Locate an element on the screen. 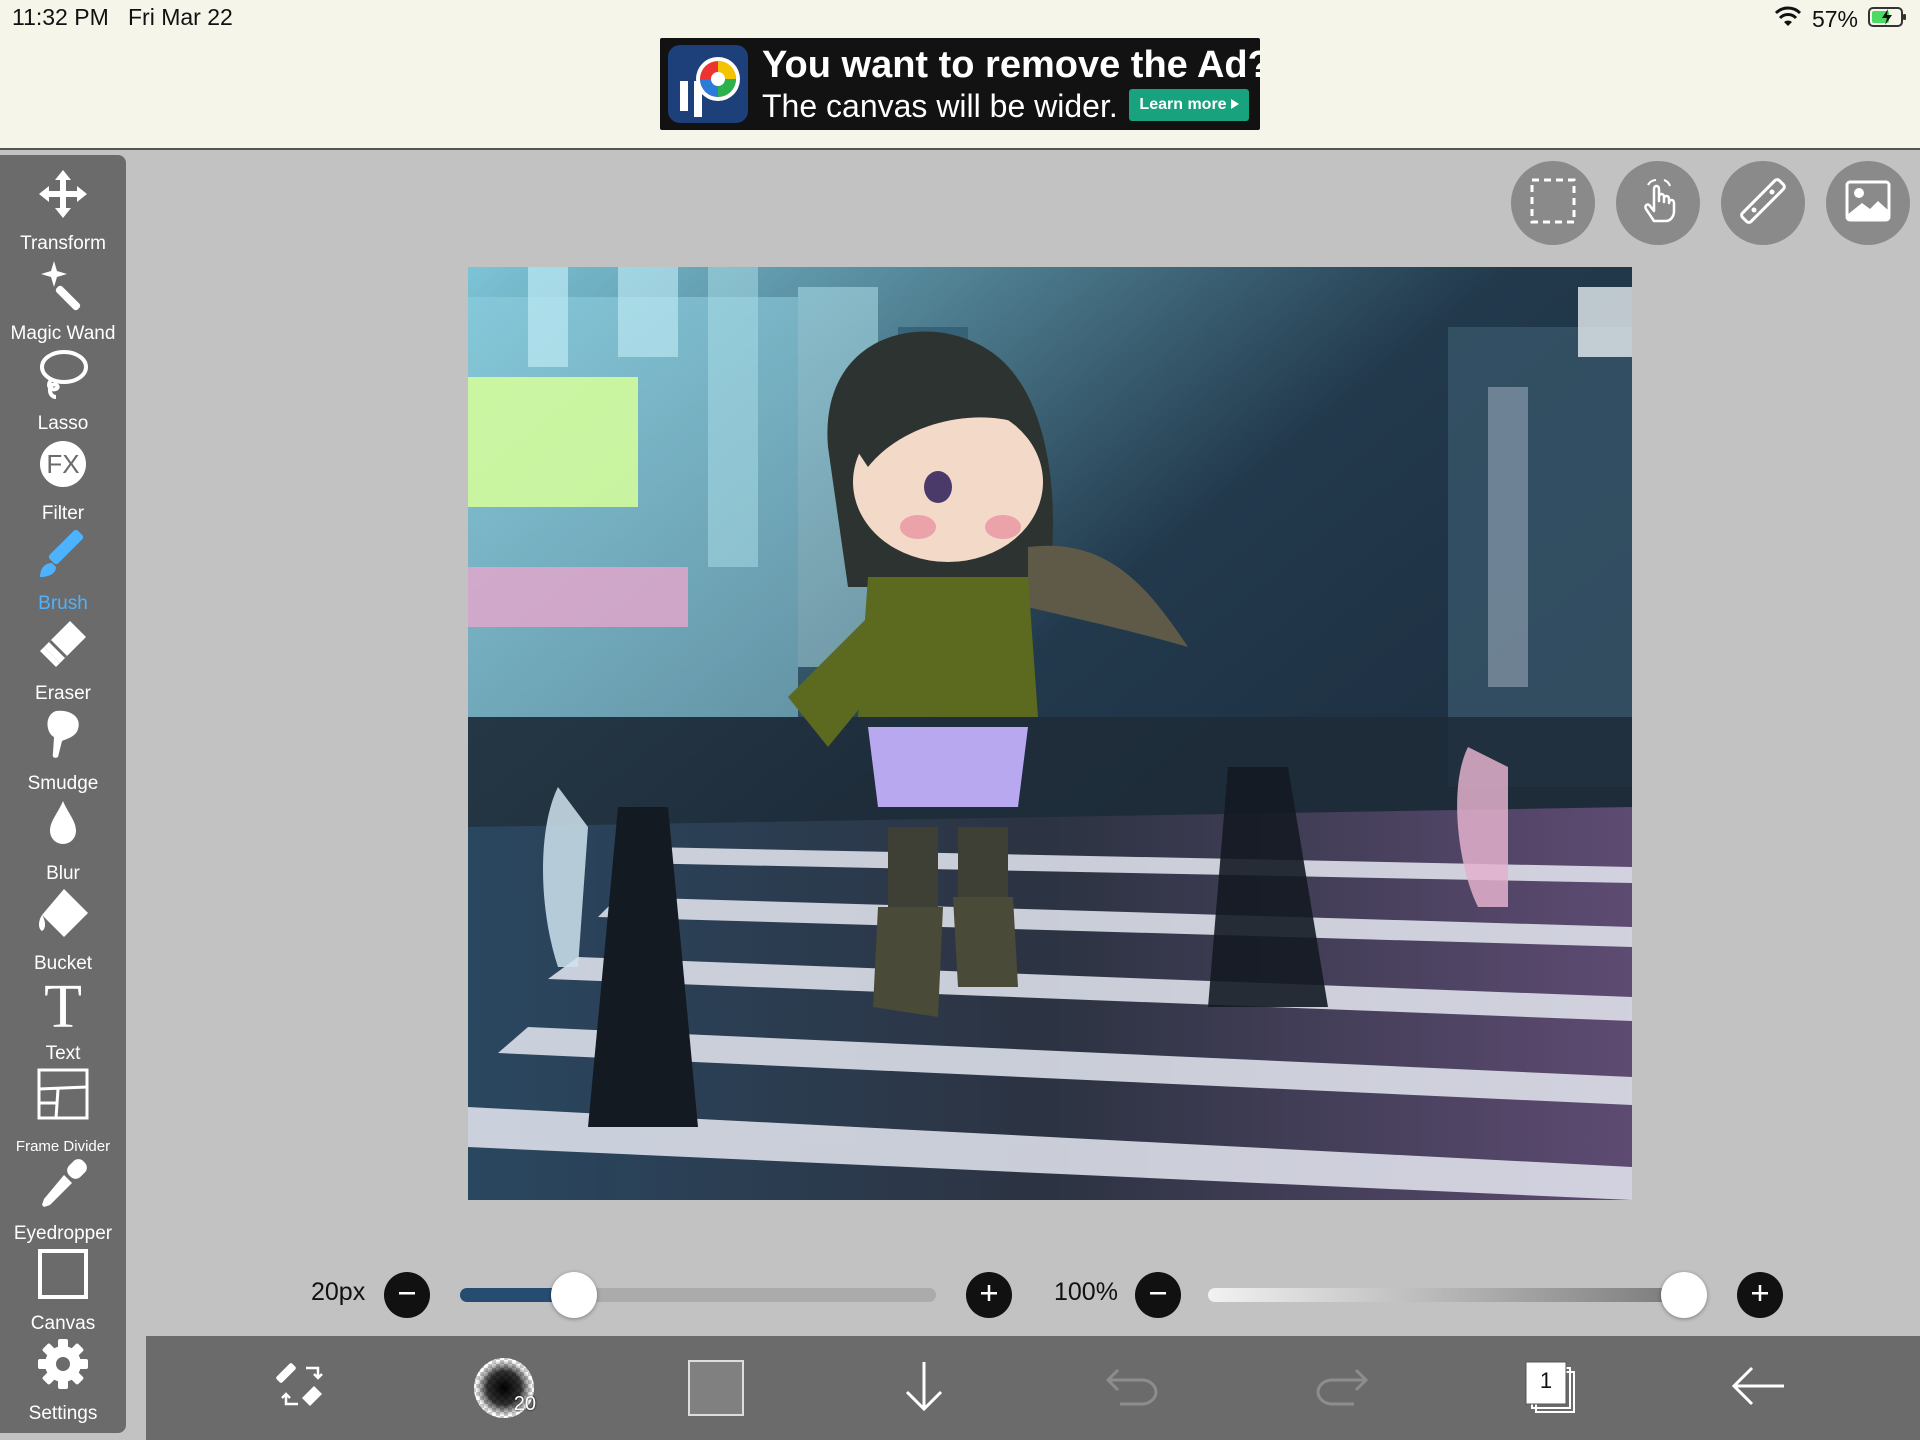  brush-size-increase-button is located at coordinates (989, 1295).